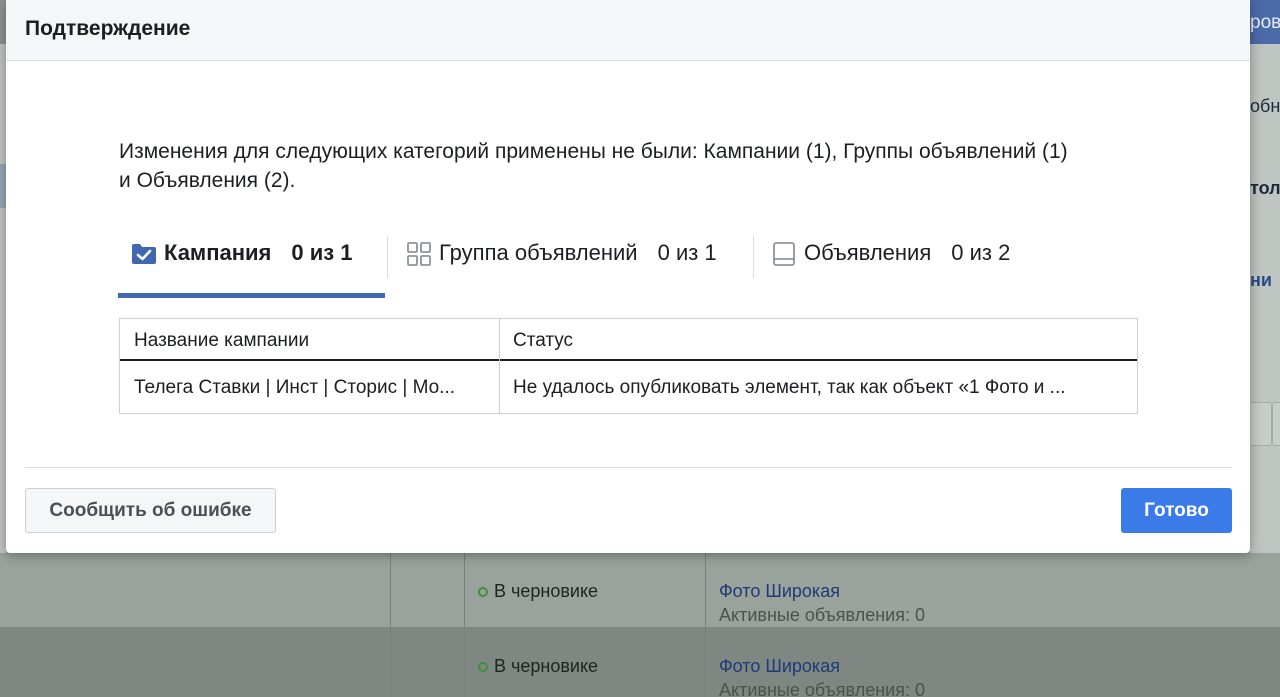 This screenshot has height=697, width=1280. I want to click on background-right-text-1: обн, so click(1265, 106).